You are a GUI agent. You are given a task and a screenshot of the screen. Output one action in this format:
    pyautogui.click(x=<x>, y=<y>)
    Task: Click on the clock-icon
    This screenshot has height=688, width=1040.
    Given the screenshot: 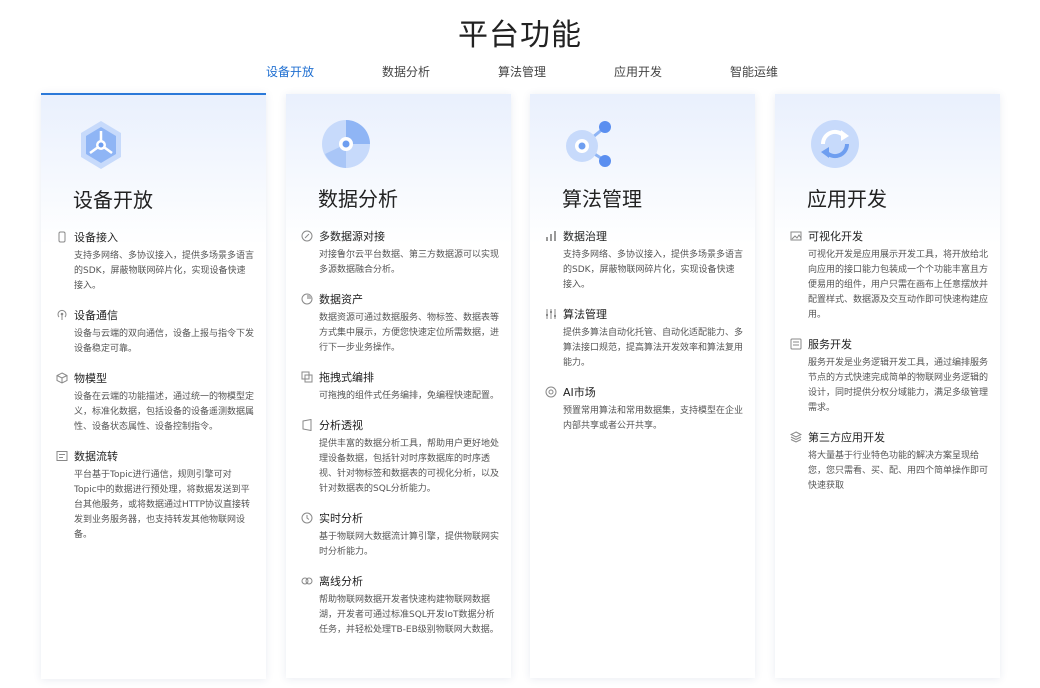 What is the action you would take?
    pyautogui.click(x=307, y=518)
    